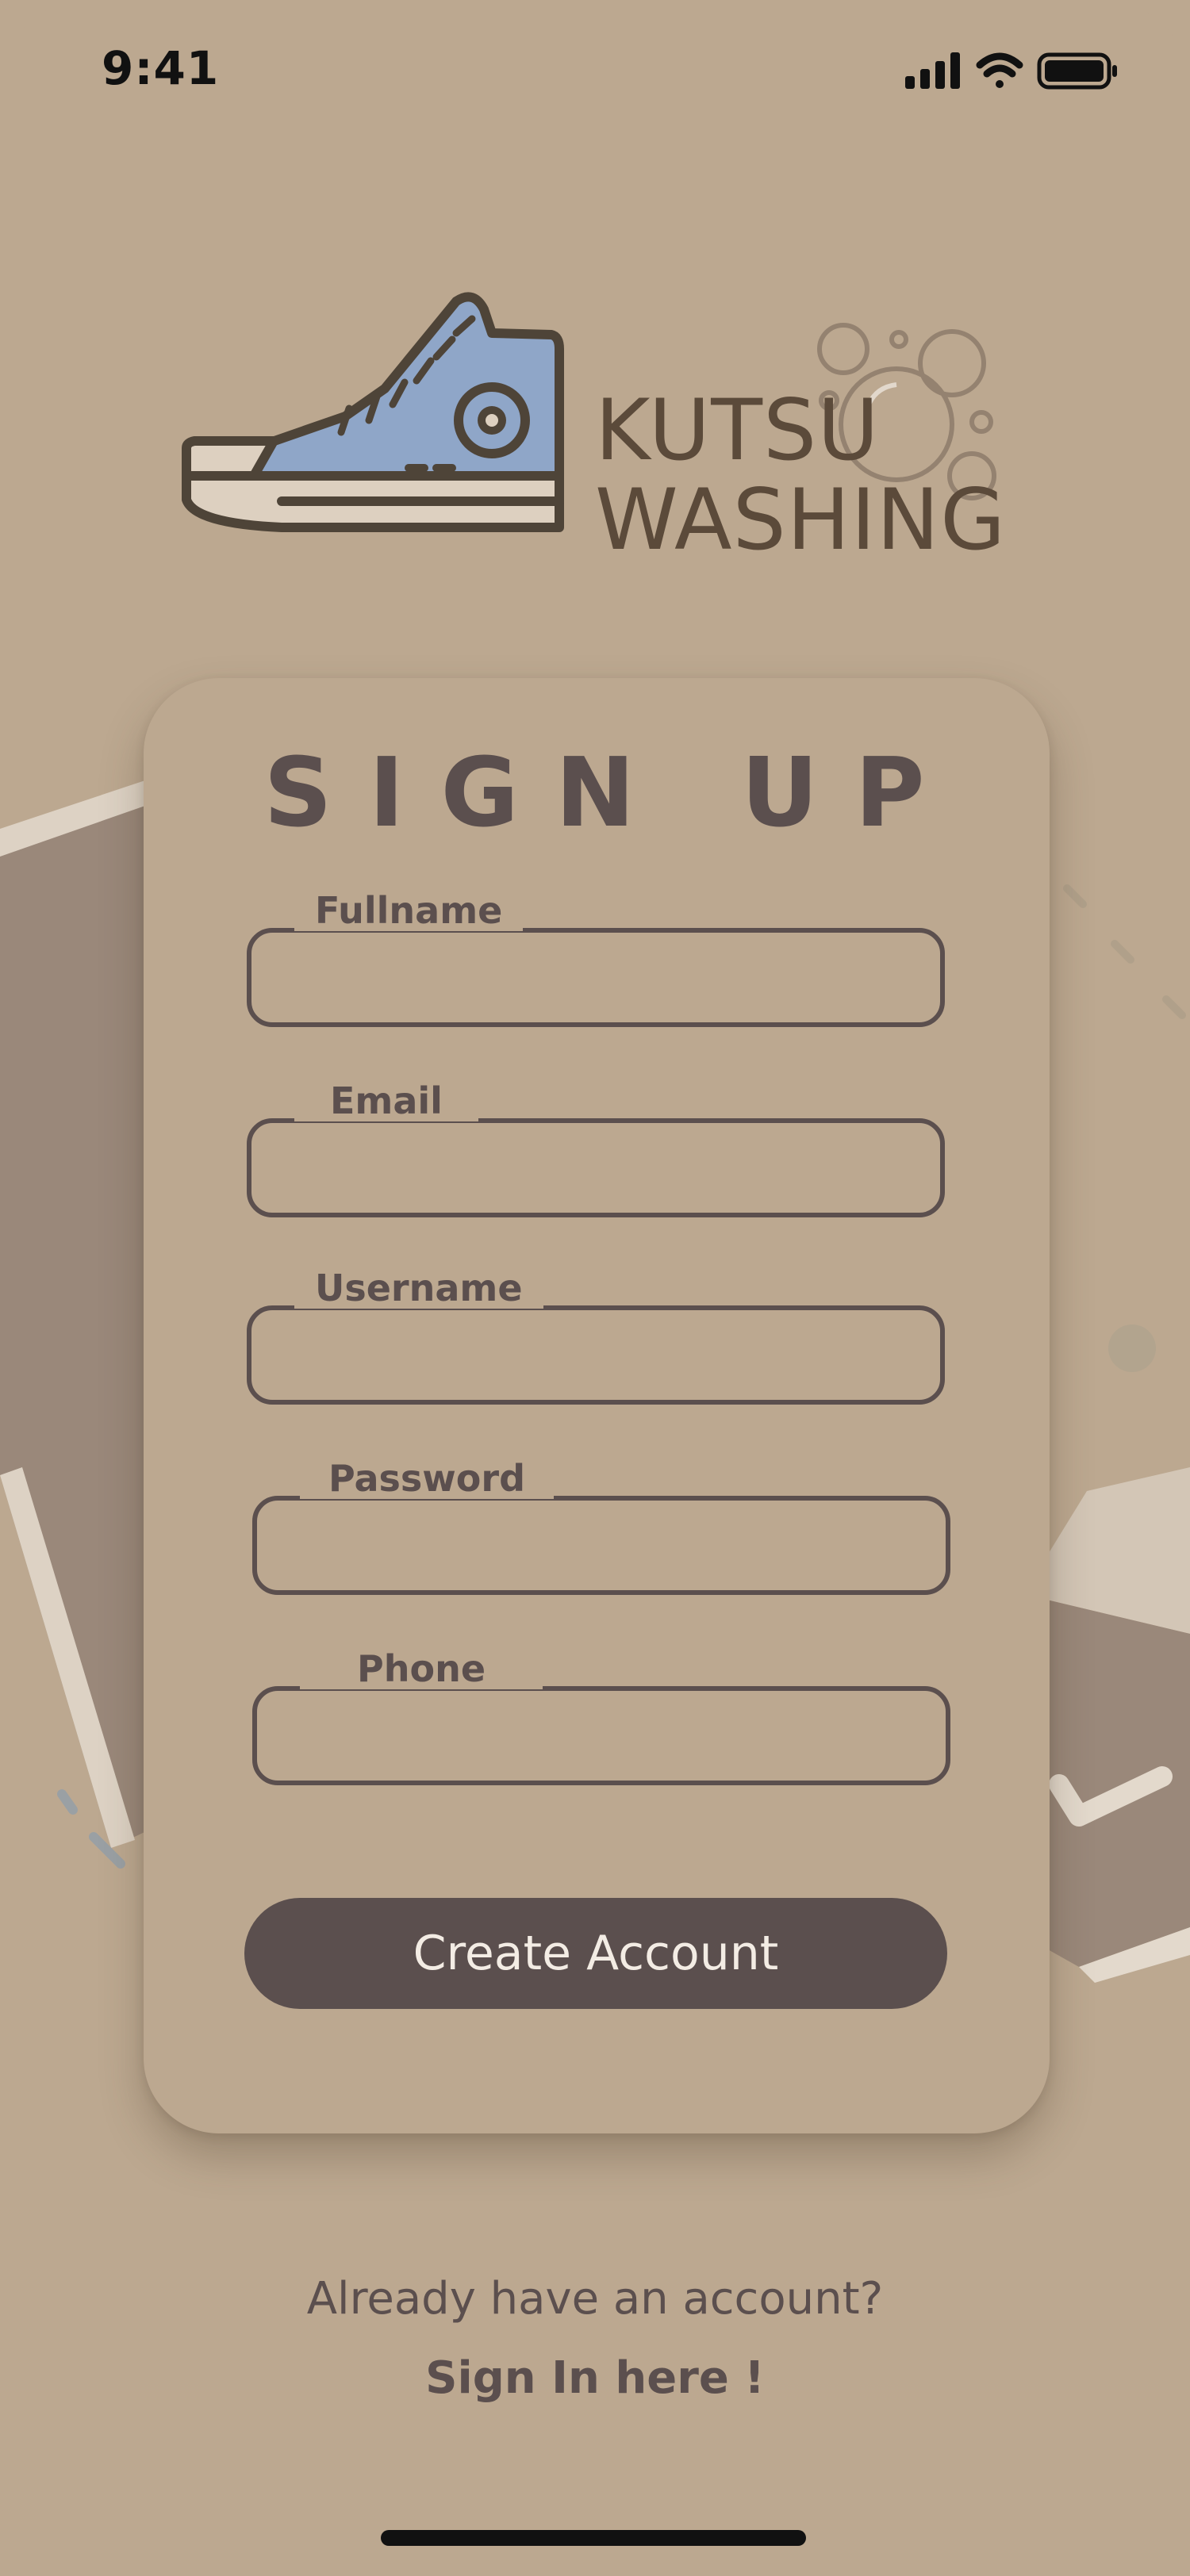 The width and height of the screenshot is (1190, 2576). I want to click on email-label: Email, so click(386, 1101).